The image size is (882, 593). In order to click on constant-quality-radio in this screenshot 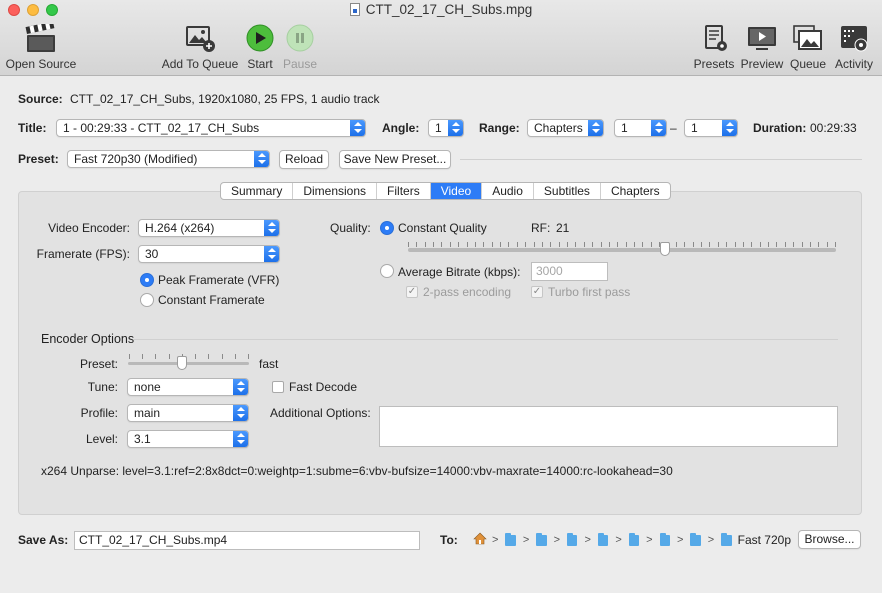, I will do `click(387, 228)`.